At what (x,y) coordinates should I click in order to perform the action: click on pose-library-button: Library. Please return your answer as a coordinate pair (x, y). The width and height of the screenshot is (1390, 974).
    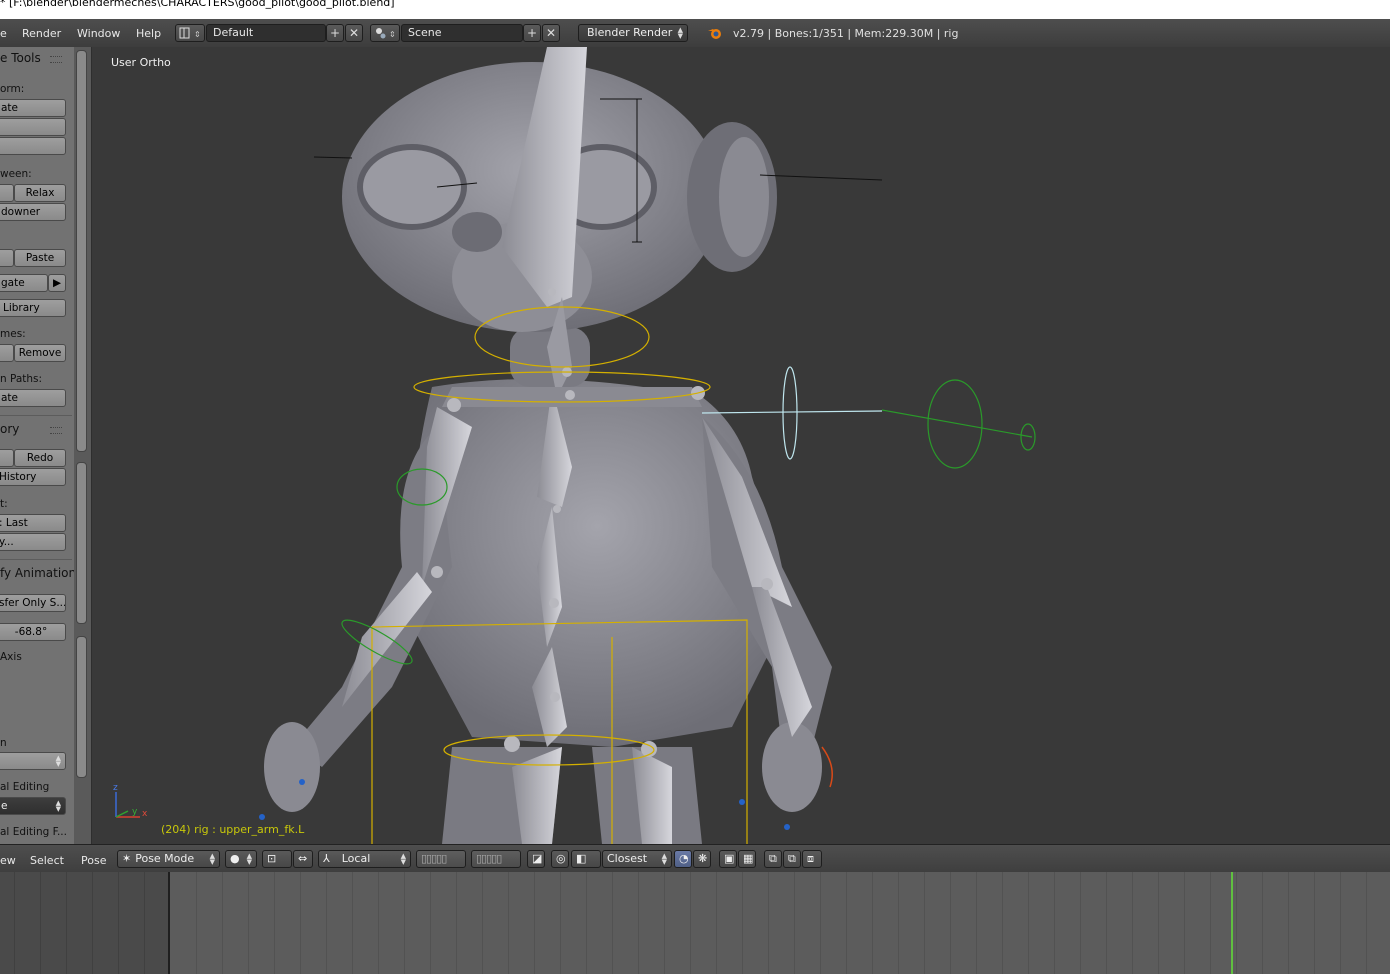
    Looking at the image, I should click on (33, 308).